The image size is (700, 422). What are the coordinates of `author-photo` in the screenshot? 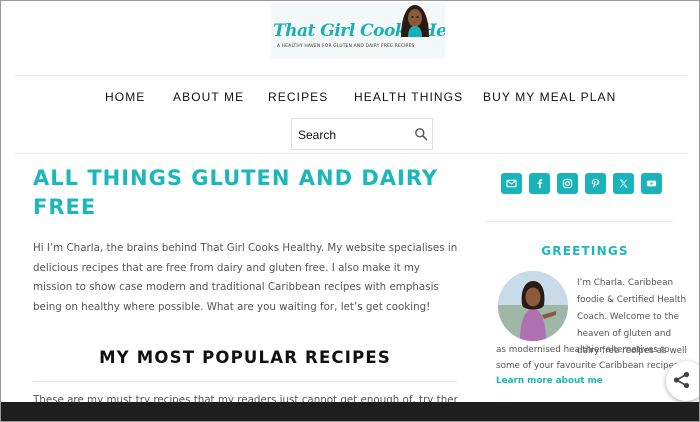 It's located at (533, 306).